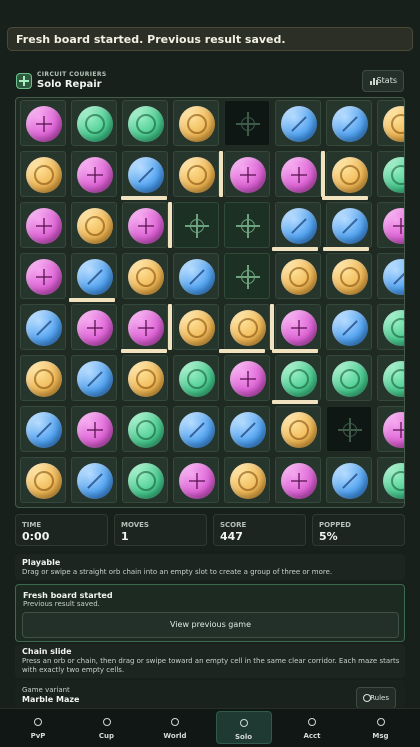  I want to click on nav-tab-msg: Msg, so click(381, 727).